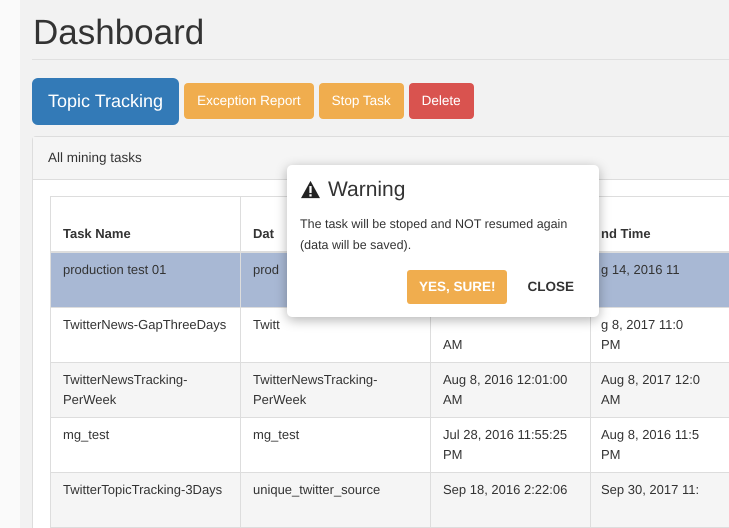  Describe the element at coordinates (510, 444) in the screenshot. I see `table-cell: Jul 28, 2016 11:55:25 PM` at that location.